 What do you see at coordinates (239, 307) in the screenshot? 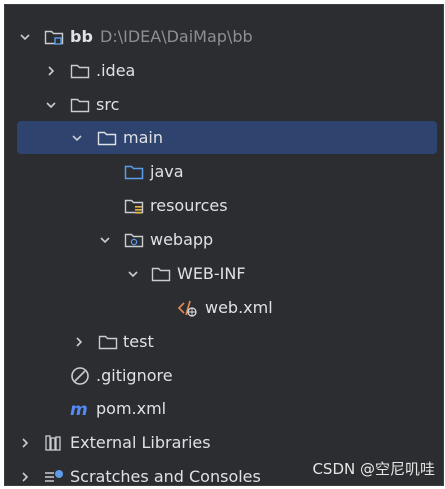
I see `tree-item-label: web.xml` at bounding box center [239, 307].